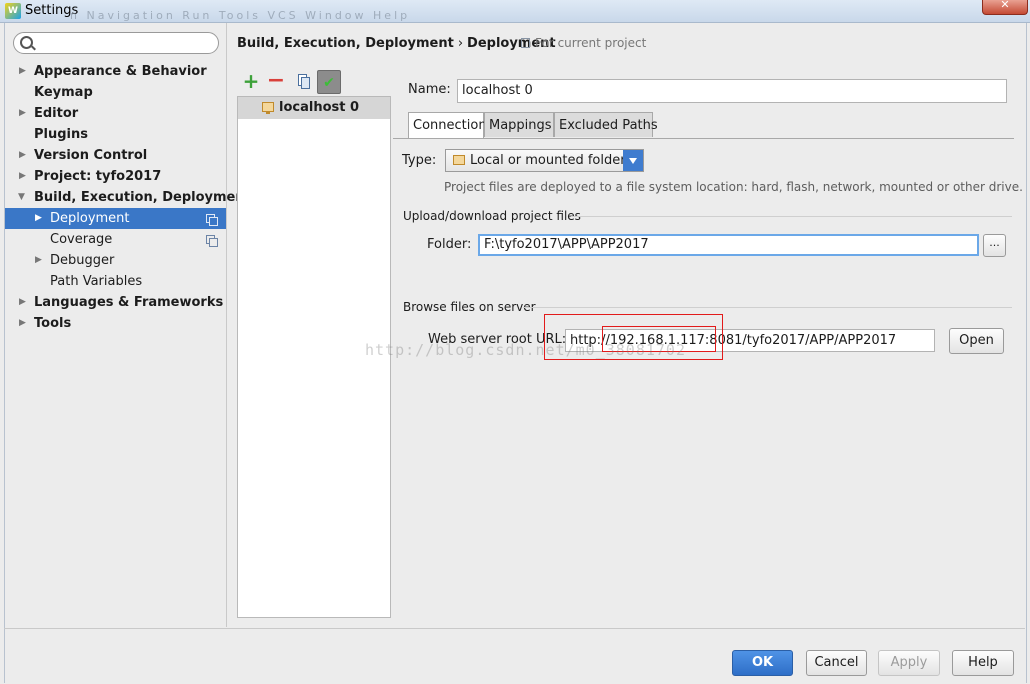  What do you see at coordinates (728, 245) in the screenshot?
I see `folder-field: F:\tyfo2017\APP\APP2017` at bounding box center [728, 245].